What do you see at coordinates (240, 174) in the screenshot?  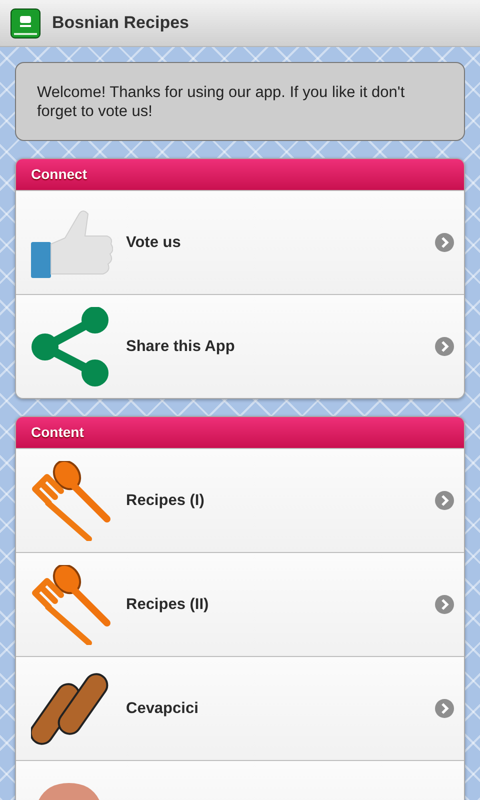 I see `section-header: Connect` at bounding box center [240, 174].